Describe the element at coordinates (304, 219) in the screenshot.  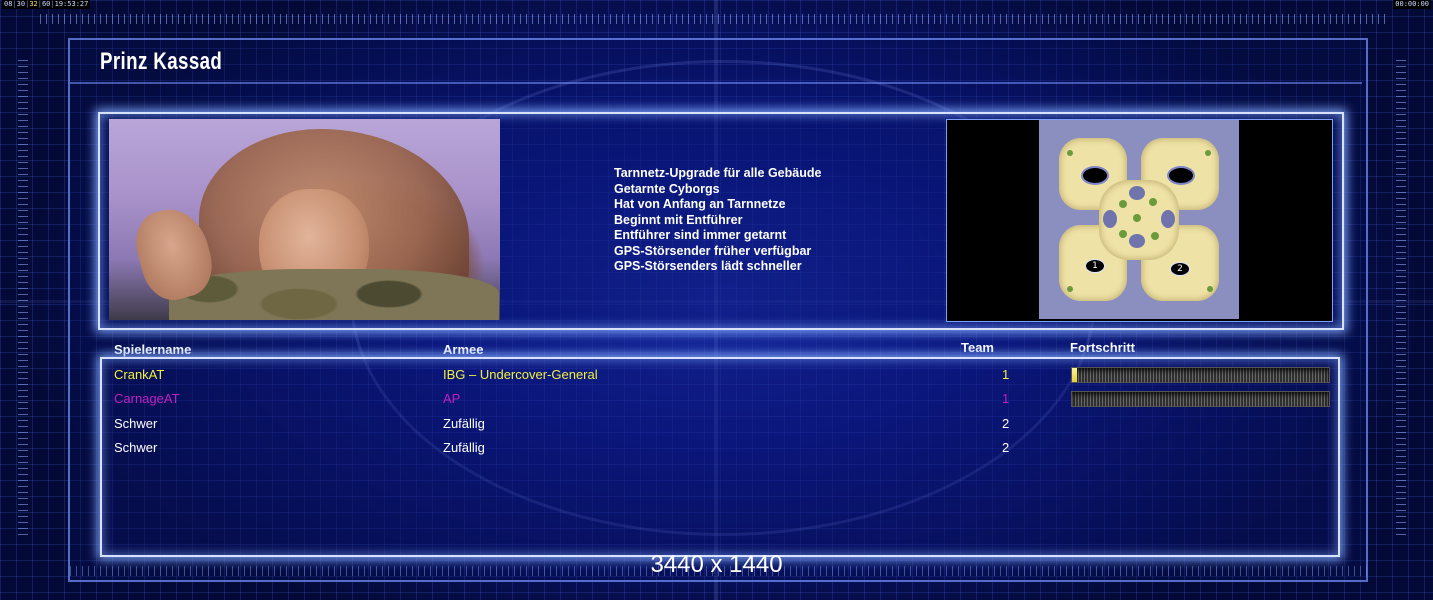
I see `general-portrait` at that location.